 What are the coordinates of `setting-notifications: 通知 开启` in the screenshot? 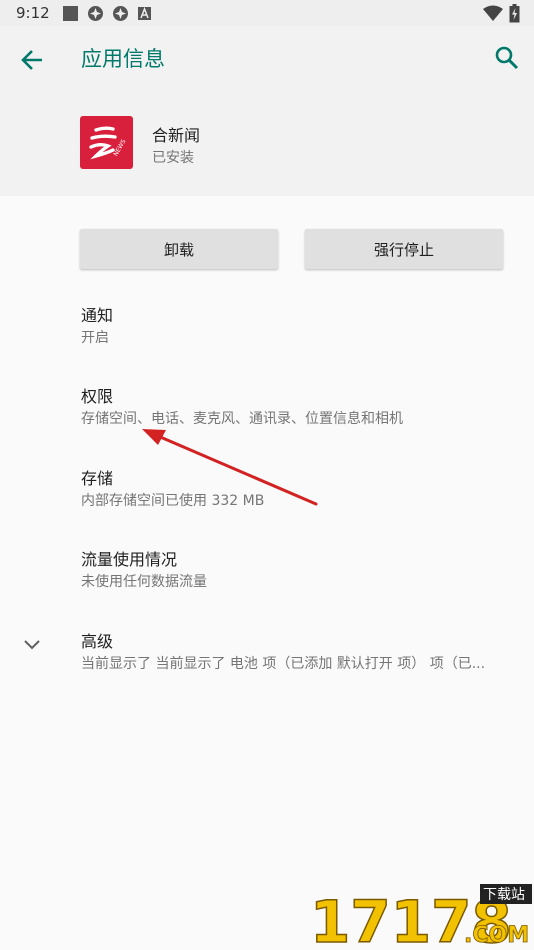 It's located at (267, 337).